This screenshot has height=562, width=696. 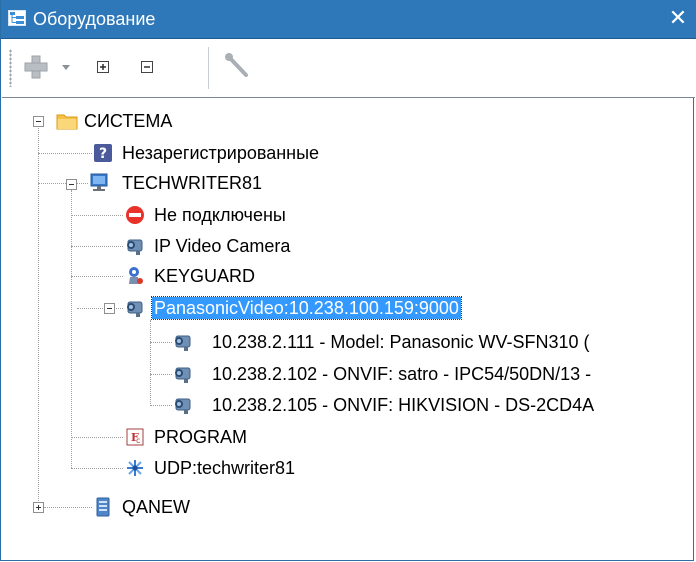 I want to click on keyguard-icon, so click(x=136, y=275).